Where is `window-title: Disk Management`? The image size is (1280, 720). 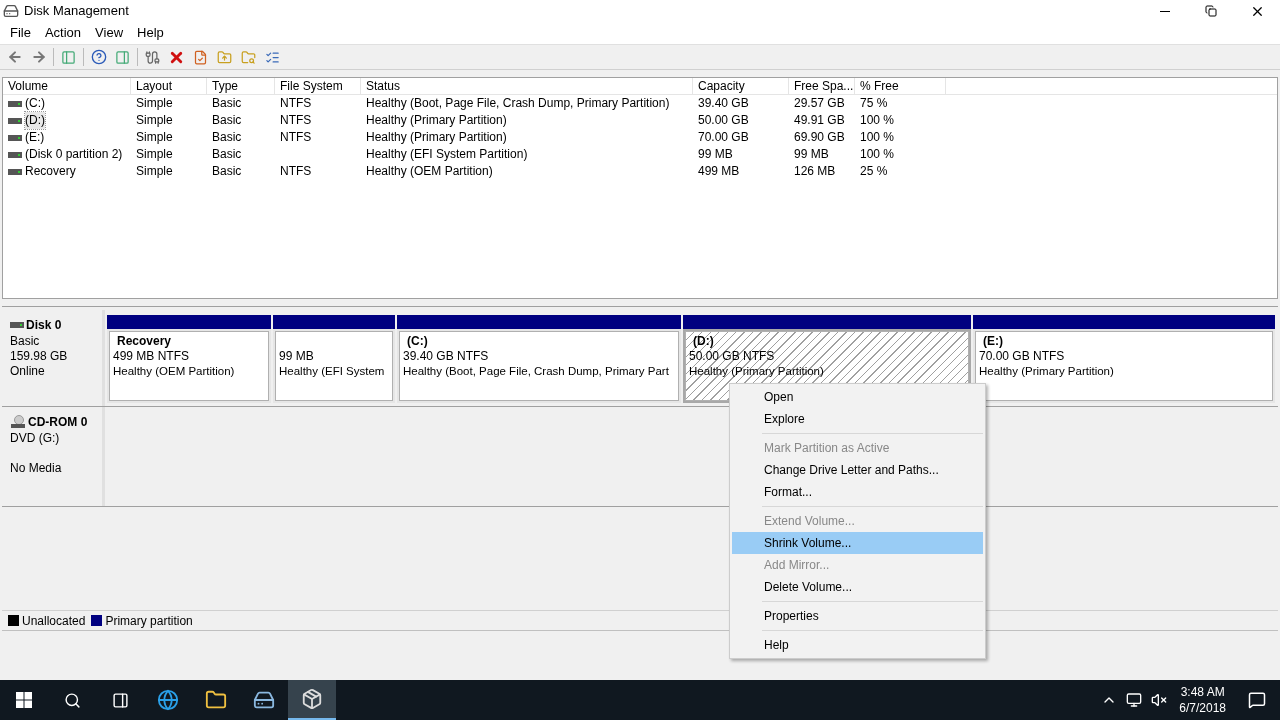 window-title: Disk Management is located at coordinates (76, 11).